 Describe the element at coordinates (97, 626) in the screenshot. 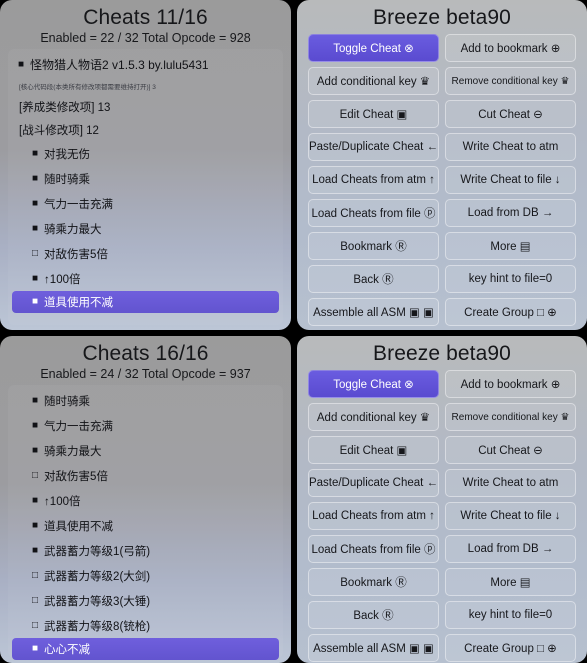

I see `cheat-row-label: 武器蓄力等级8(铳枪)` at that location.